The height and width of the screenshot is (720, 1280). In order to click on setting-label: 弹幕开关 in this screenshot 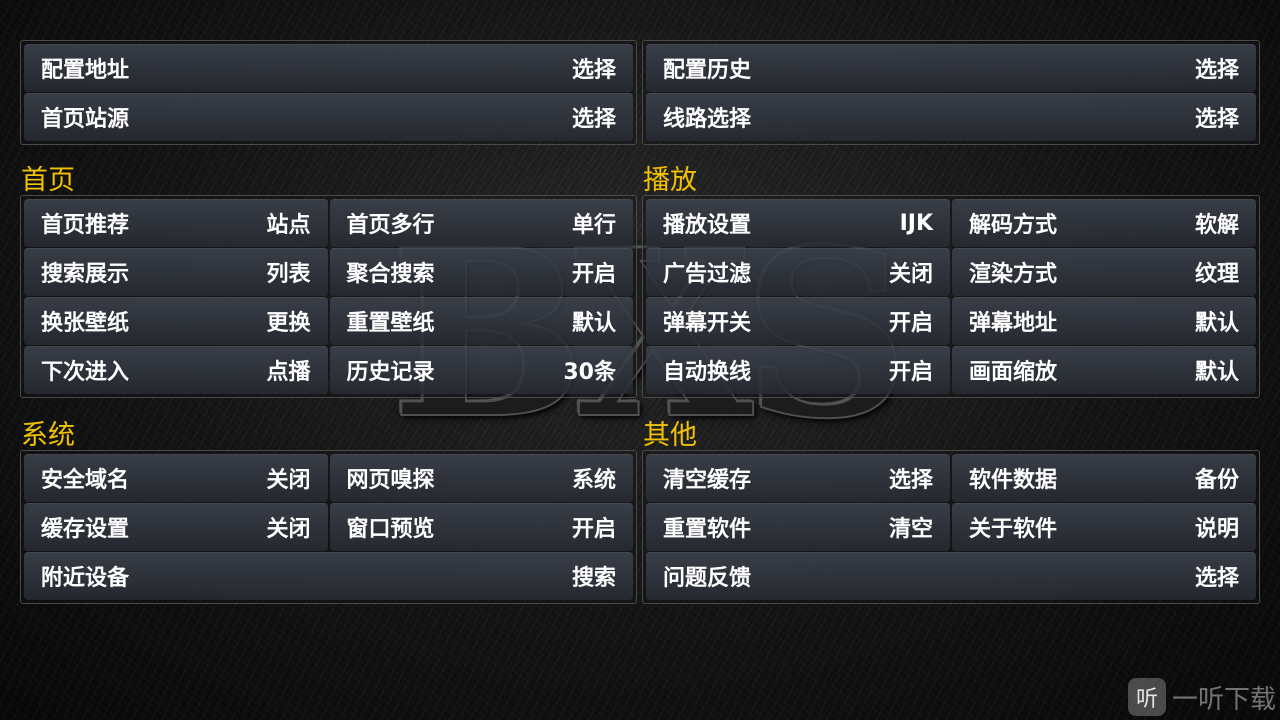, I will do `click(707, 323)`.